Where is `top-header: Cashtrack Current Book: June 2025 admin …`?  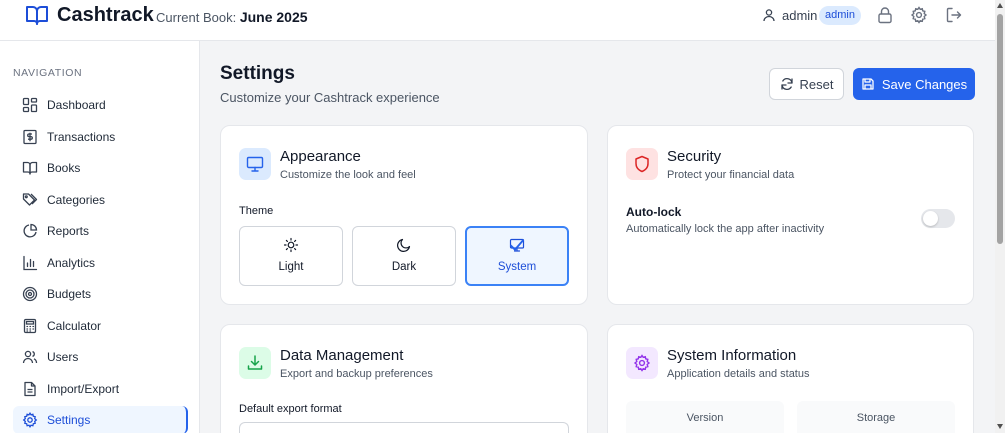 top-header: Cashtrack Current Book: June 2025 admin … is located at coordinates (497, 20).